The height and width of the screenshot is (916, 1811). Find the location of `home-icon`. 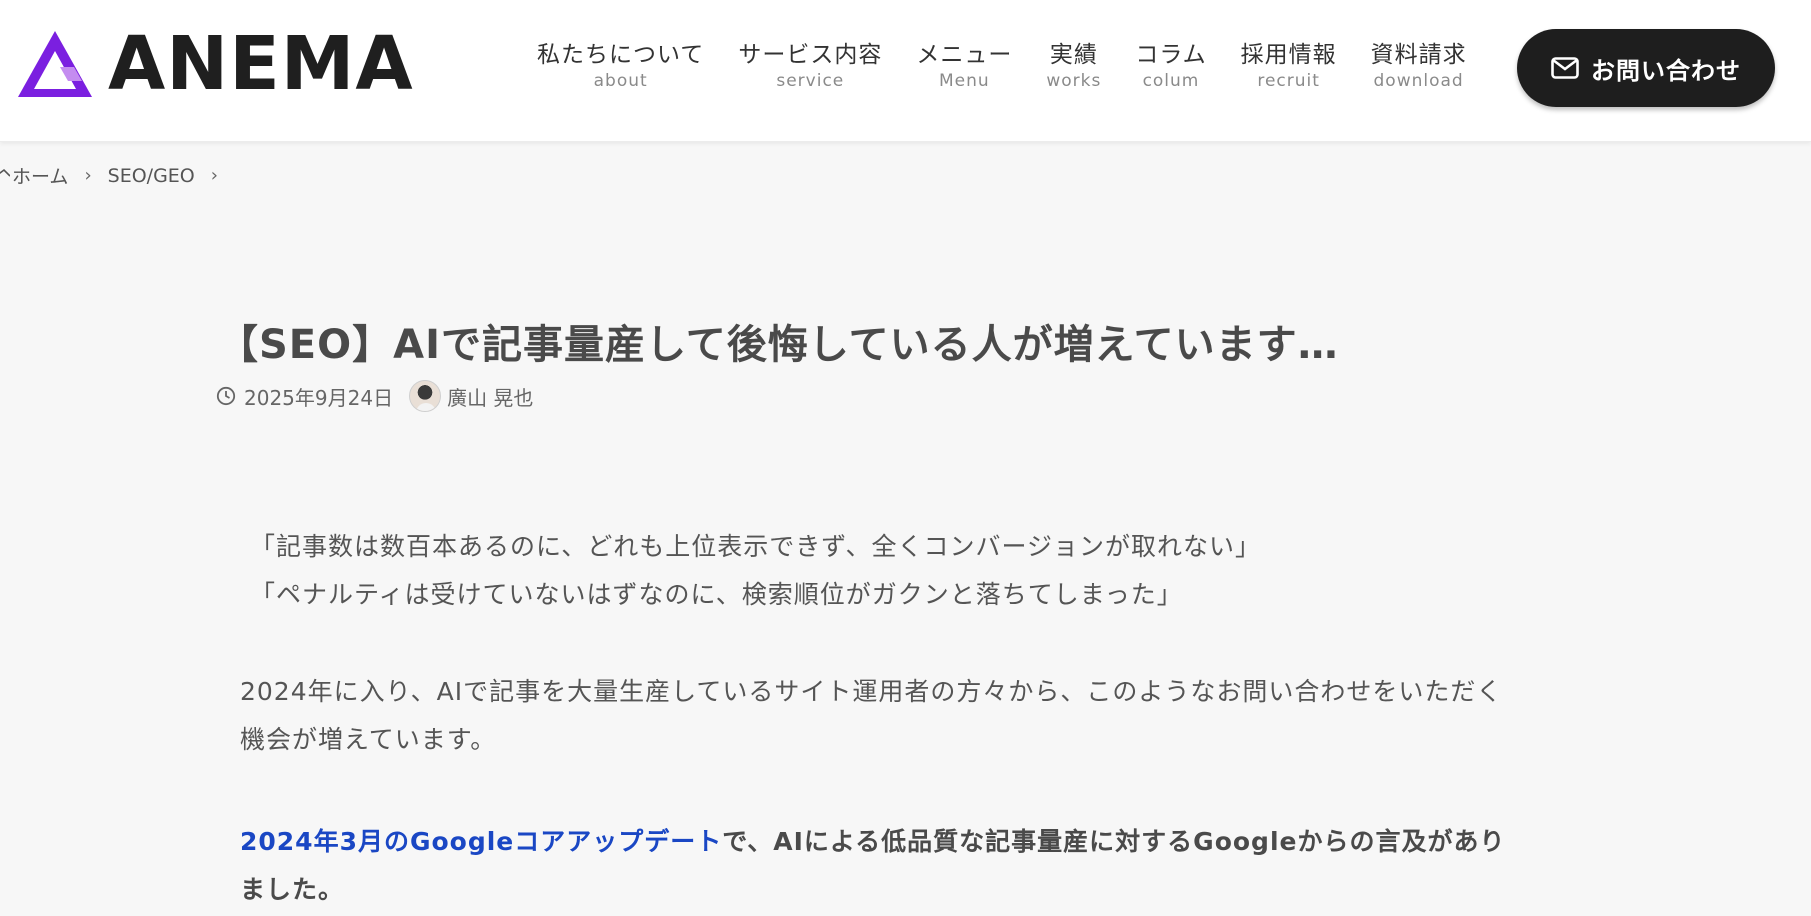

home-icon is located at coordinates (5, 172).